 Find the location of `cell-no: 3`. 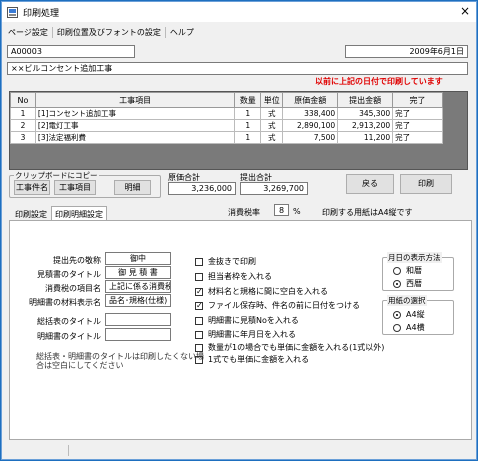

cell-no: 3 is located at coordinates (23, 137).